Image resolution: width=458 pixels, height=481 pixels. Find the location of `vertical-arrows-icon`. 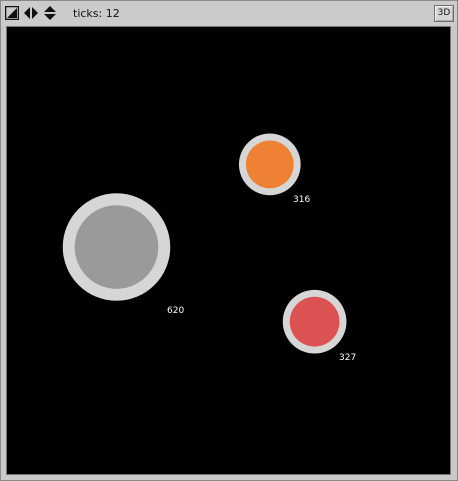

vertical-arrows-icon is located at coordinates (50, 13).